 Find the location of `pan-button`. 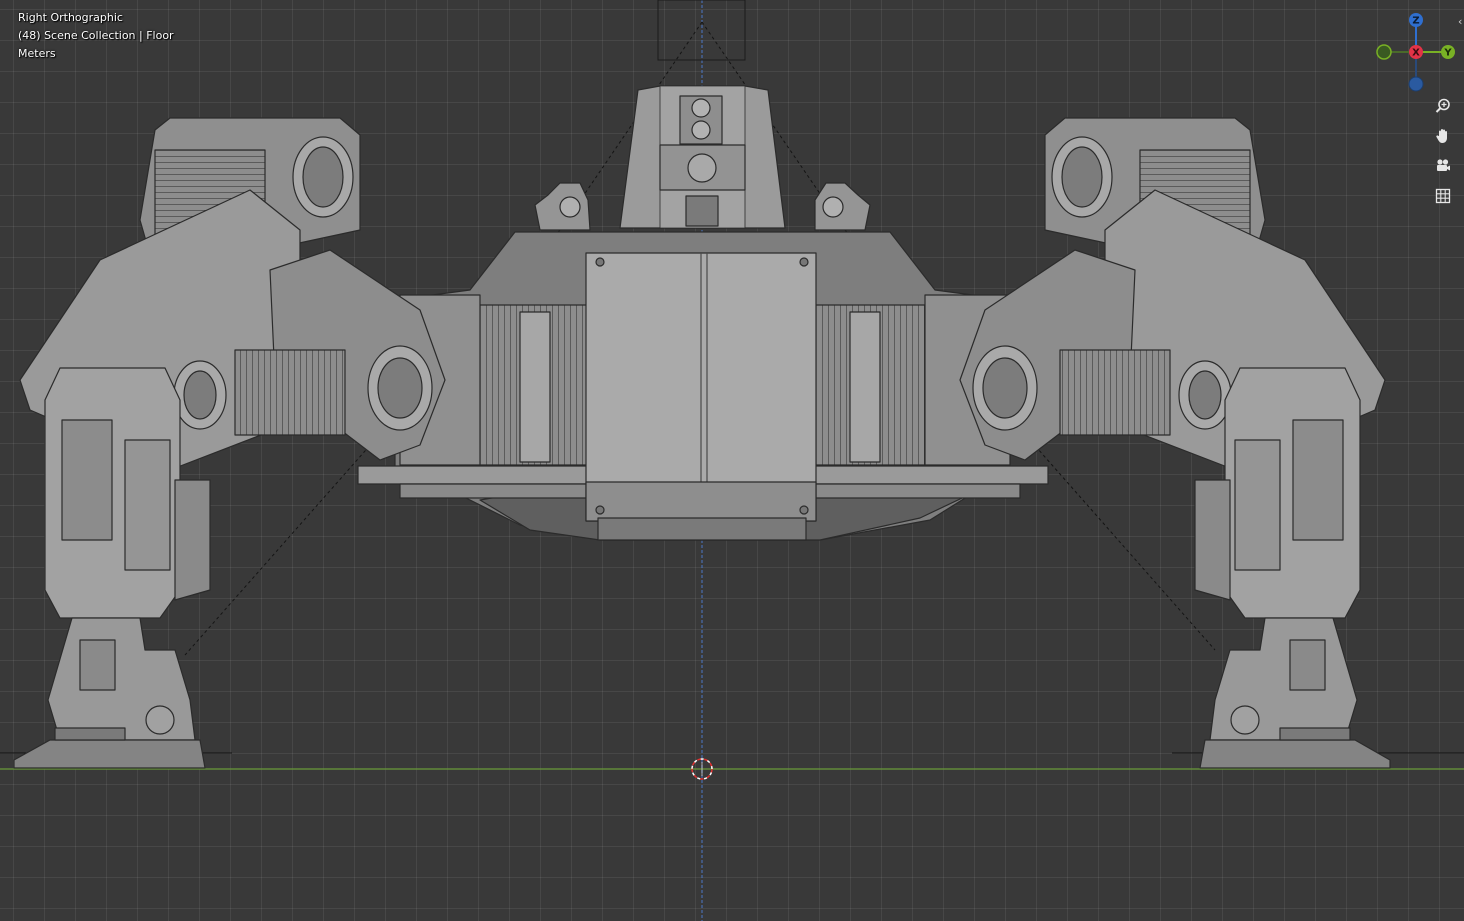

pan-button is located at coordinates (1443, 136).